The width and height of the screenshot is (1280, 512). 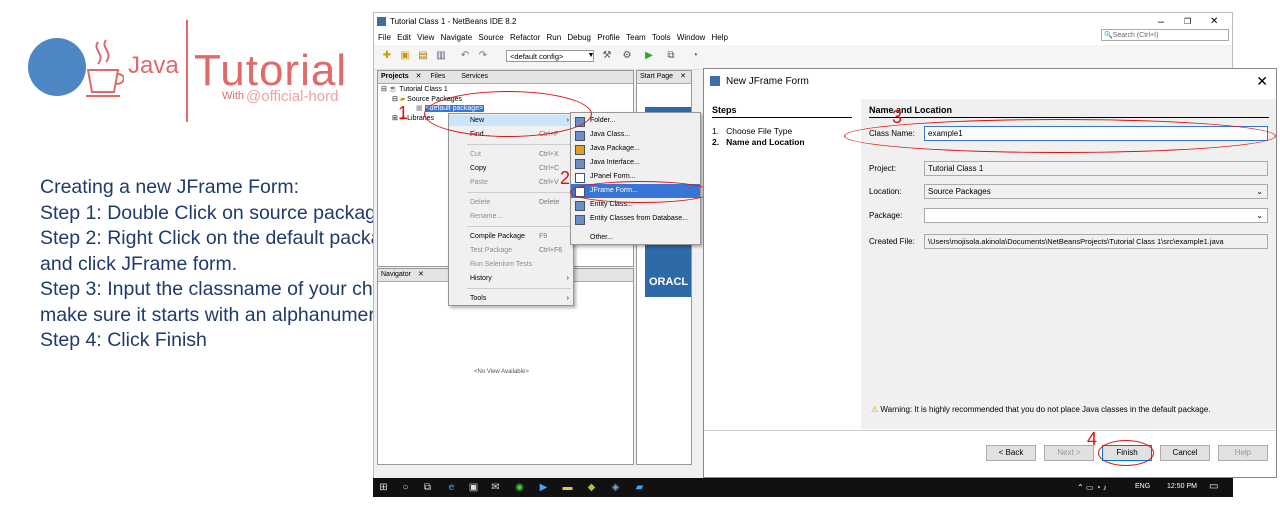 I want to click on tab-services: Services, so click(x=474, y=76).